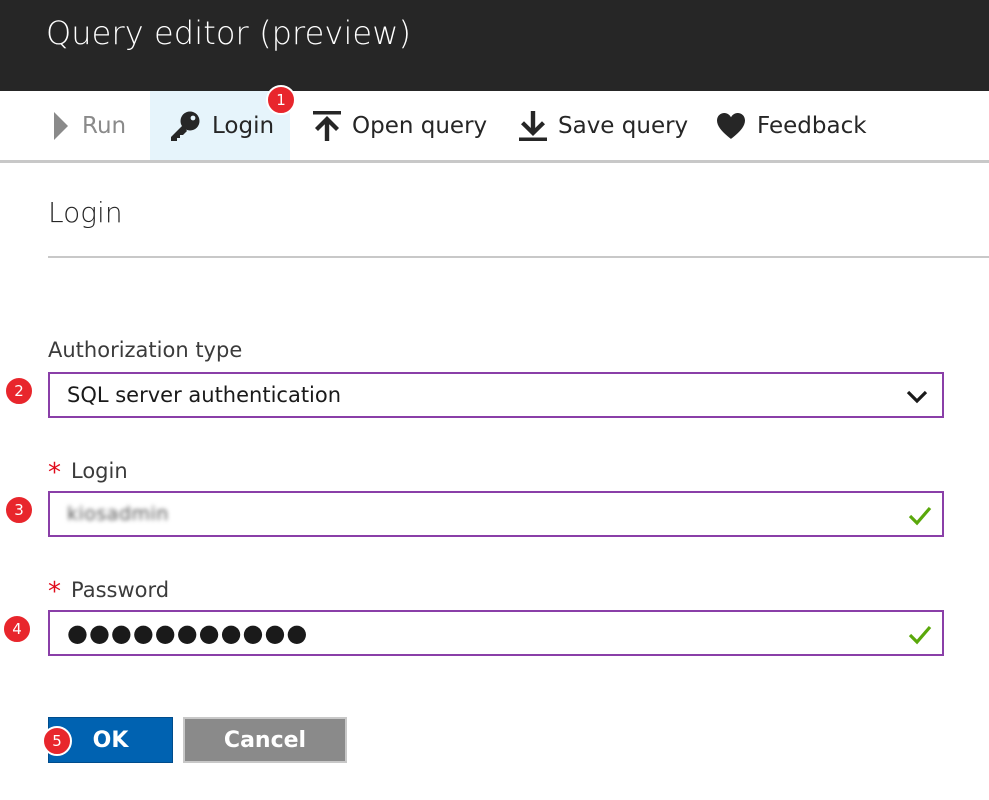  What do you see at coordinates (19, 391) in the screenshot?
I see `step-badge-2: 2` at bounding box center [19, 391].